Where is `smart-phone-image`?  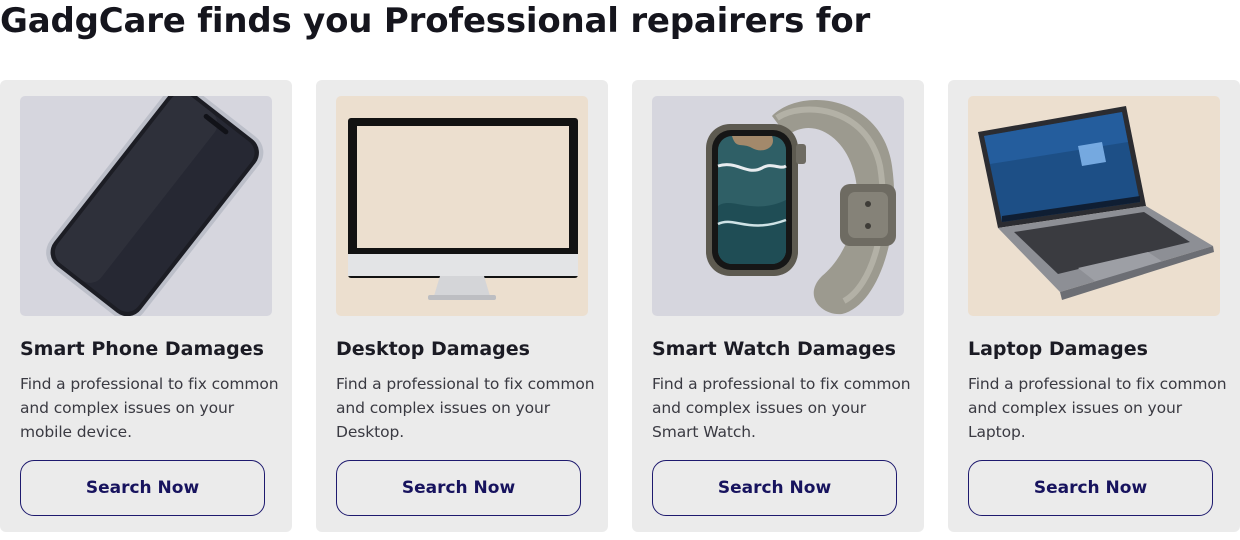
smart-phone-image is located at coordinates (146, 206).